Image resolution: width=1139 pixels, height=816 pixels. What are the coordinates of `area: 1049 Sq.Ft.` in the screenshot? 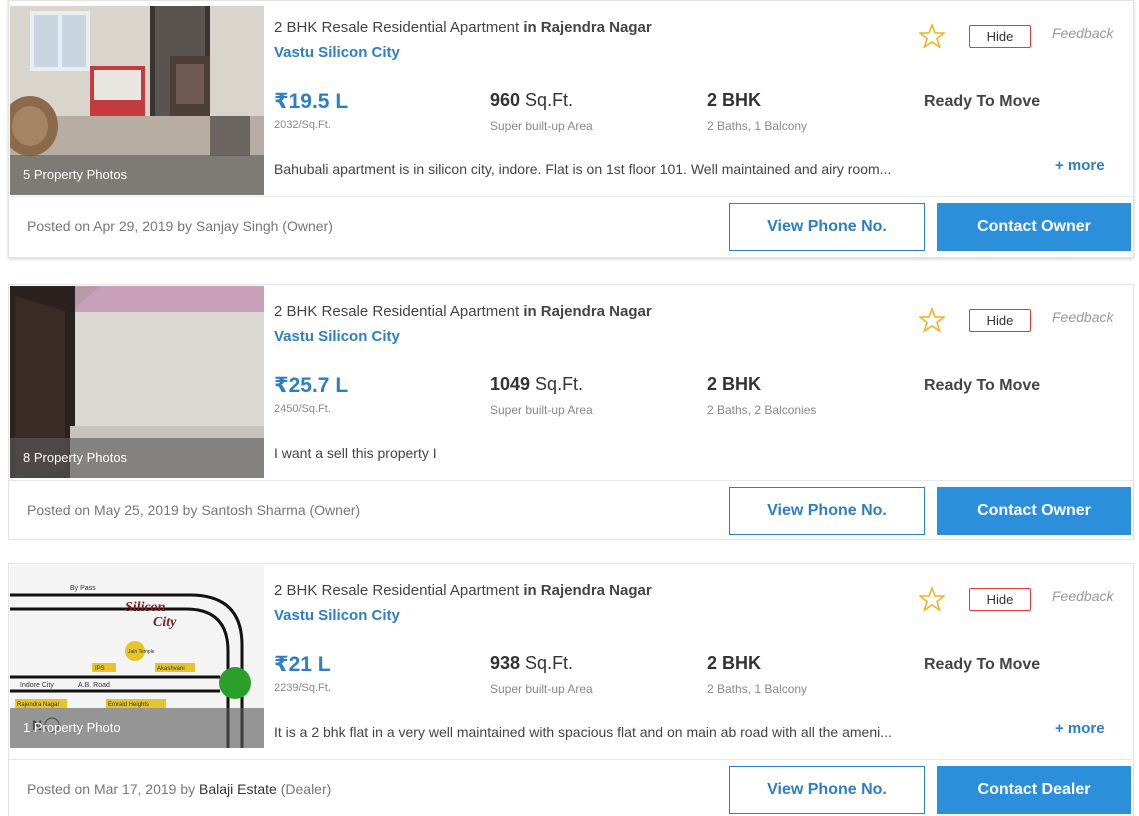 It's located at (536, 384).